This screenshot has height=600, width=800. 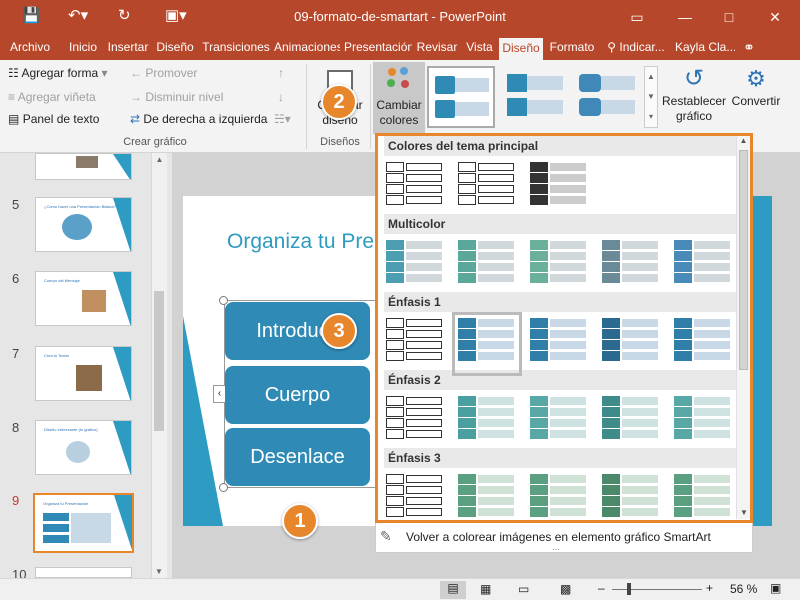 I want to click on move-down-icon: ↓, so click(x=281, y=97).